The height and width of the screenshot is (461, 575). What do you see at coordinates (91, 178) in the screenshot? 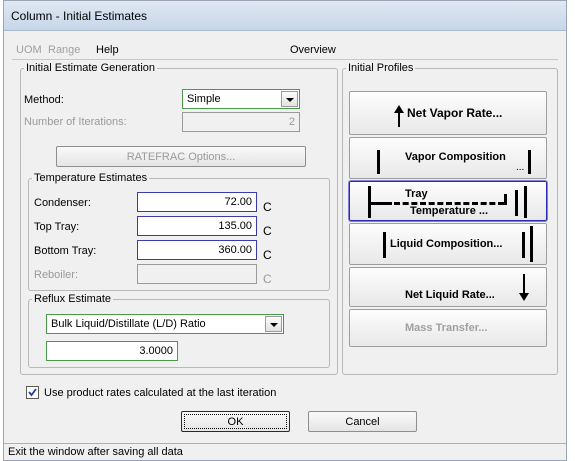
I see `temperature-estimates-legend: Temperature Estimates` at bounding box center [91, 178].